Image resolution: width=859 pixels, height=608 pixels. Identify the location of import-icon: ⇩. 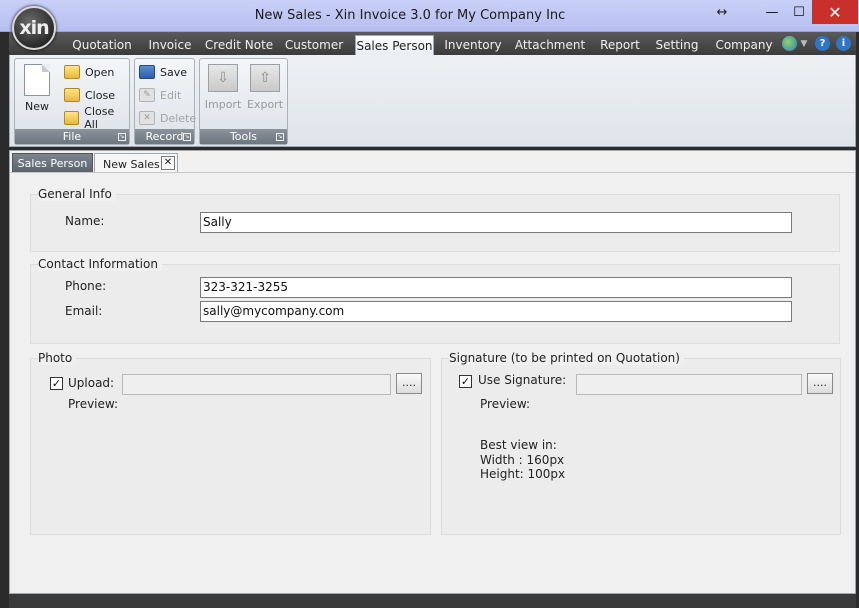
(223, 78).